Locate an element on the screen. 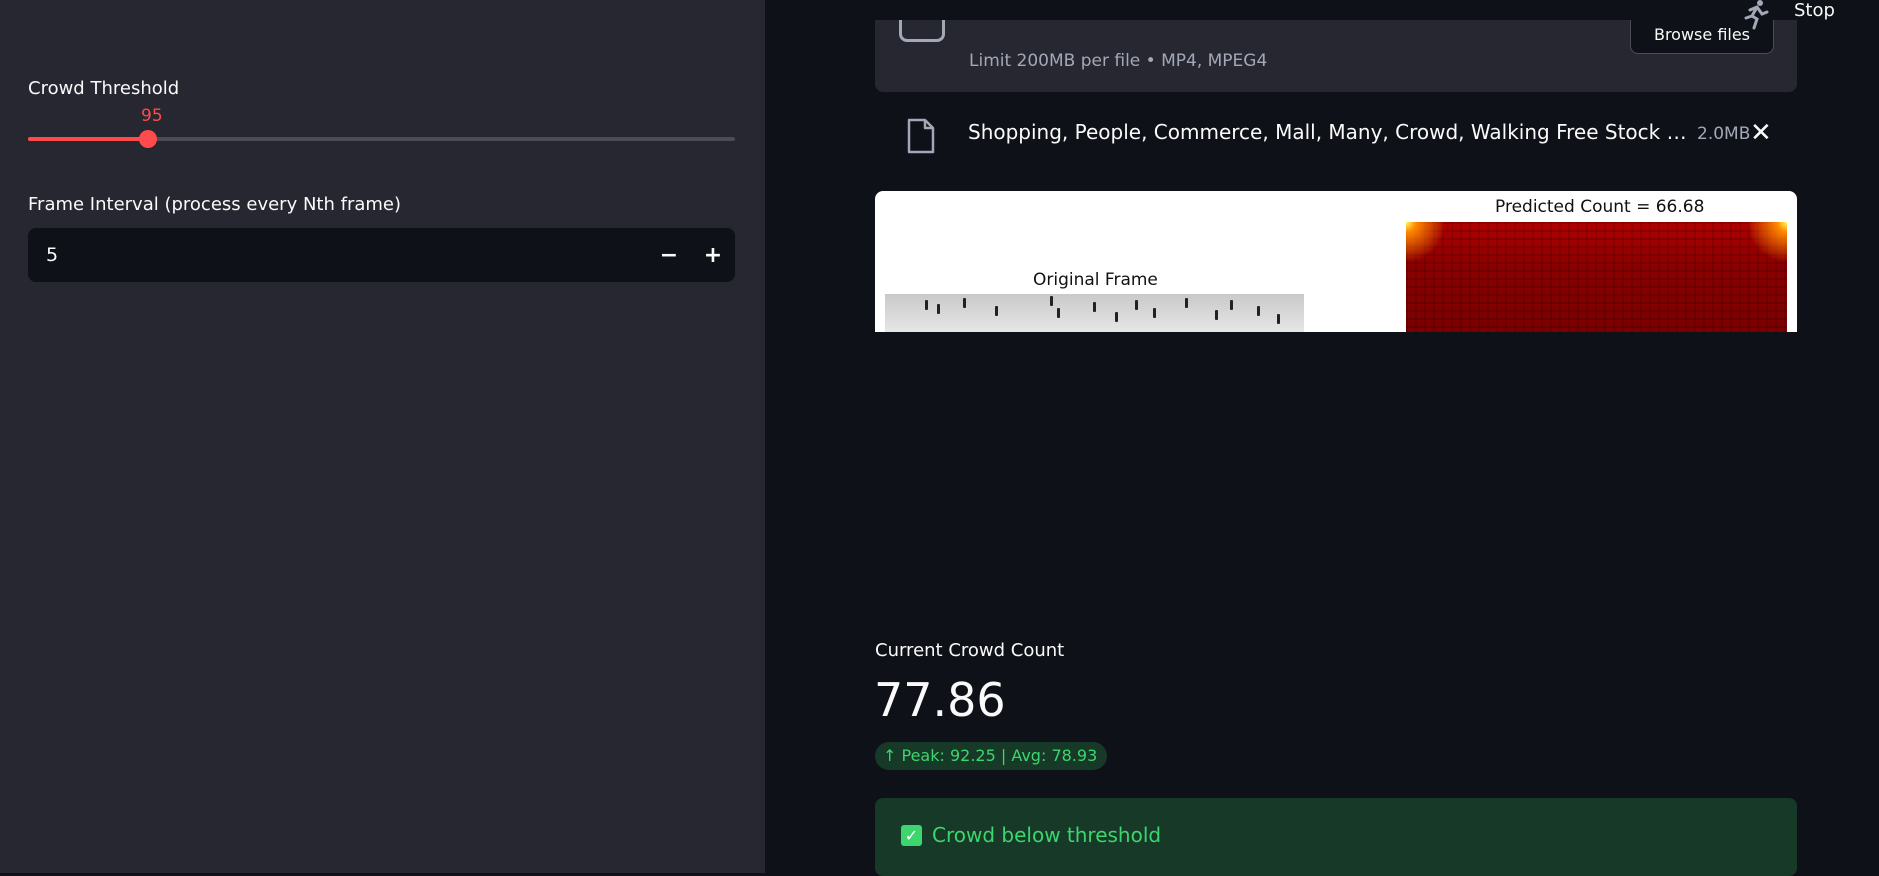 The height and width of the screenshot is (876, 1879). stop-button: Stop is located at coordinates (1814, 10).